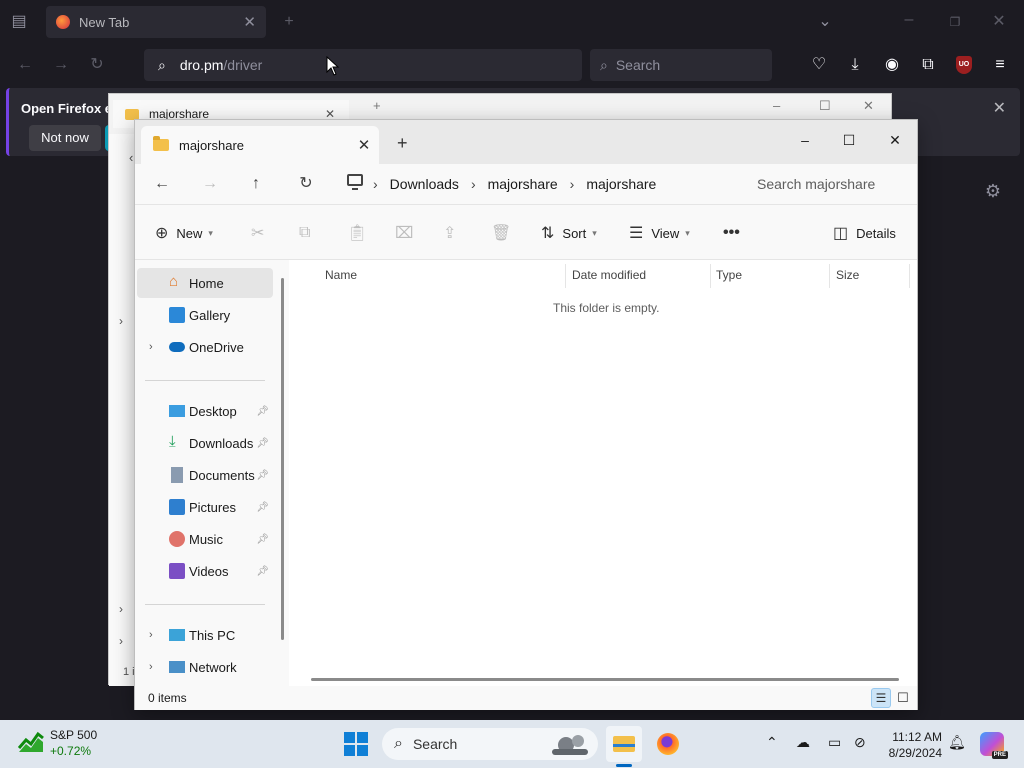 This screenshot has width=1024, height=768. Describe the element at coordinates (609, 275) in the screenshot. I see `column-header-date-modified: Date modified` at that location.